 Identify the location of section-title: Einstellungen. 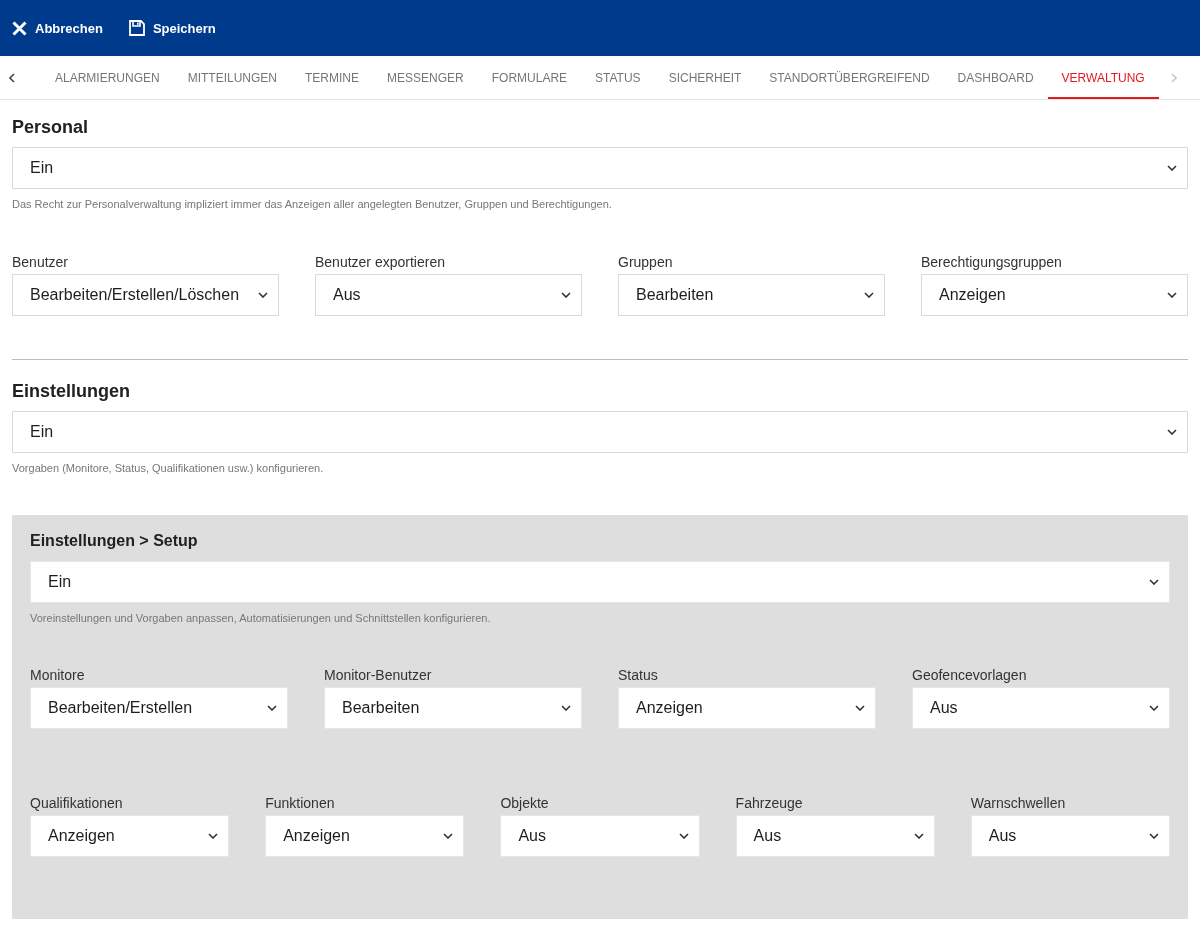
(71, 391).